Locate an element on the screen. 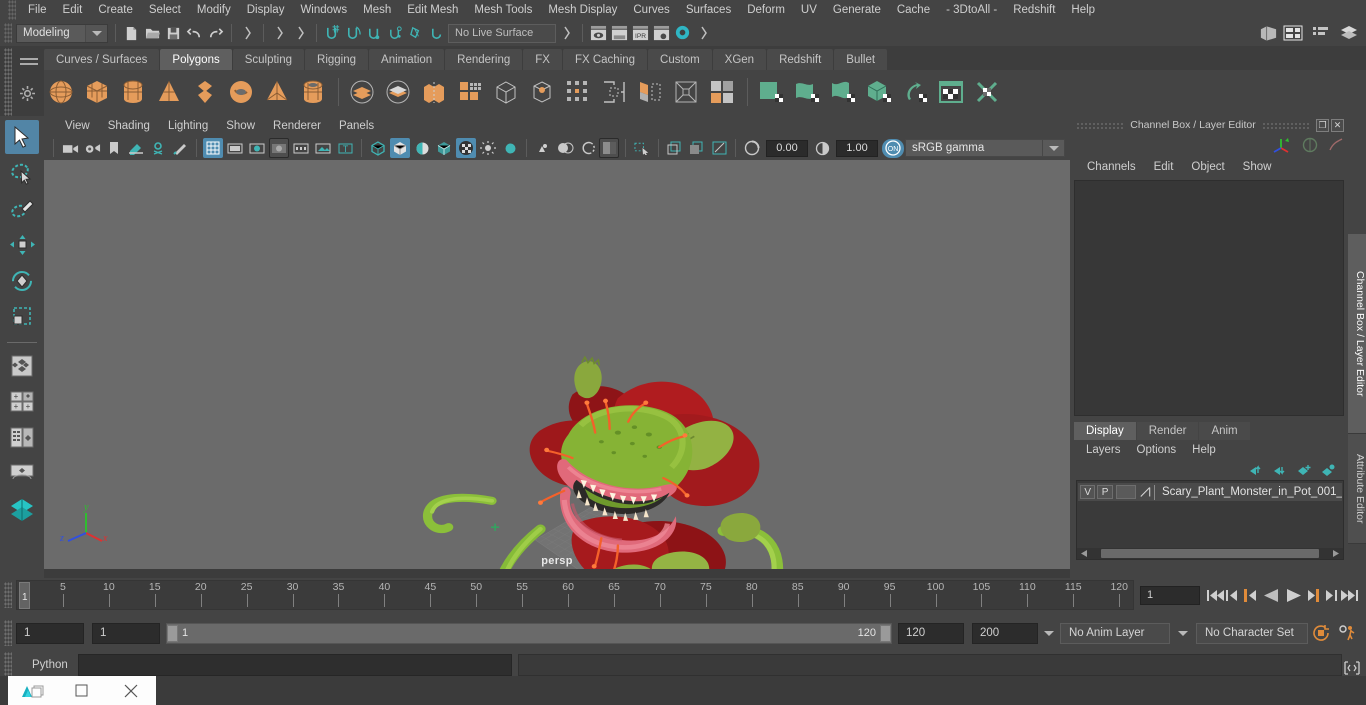 This screenshot has height=705, width=1366. xray-icon is located at coordinates (675, 148).